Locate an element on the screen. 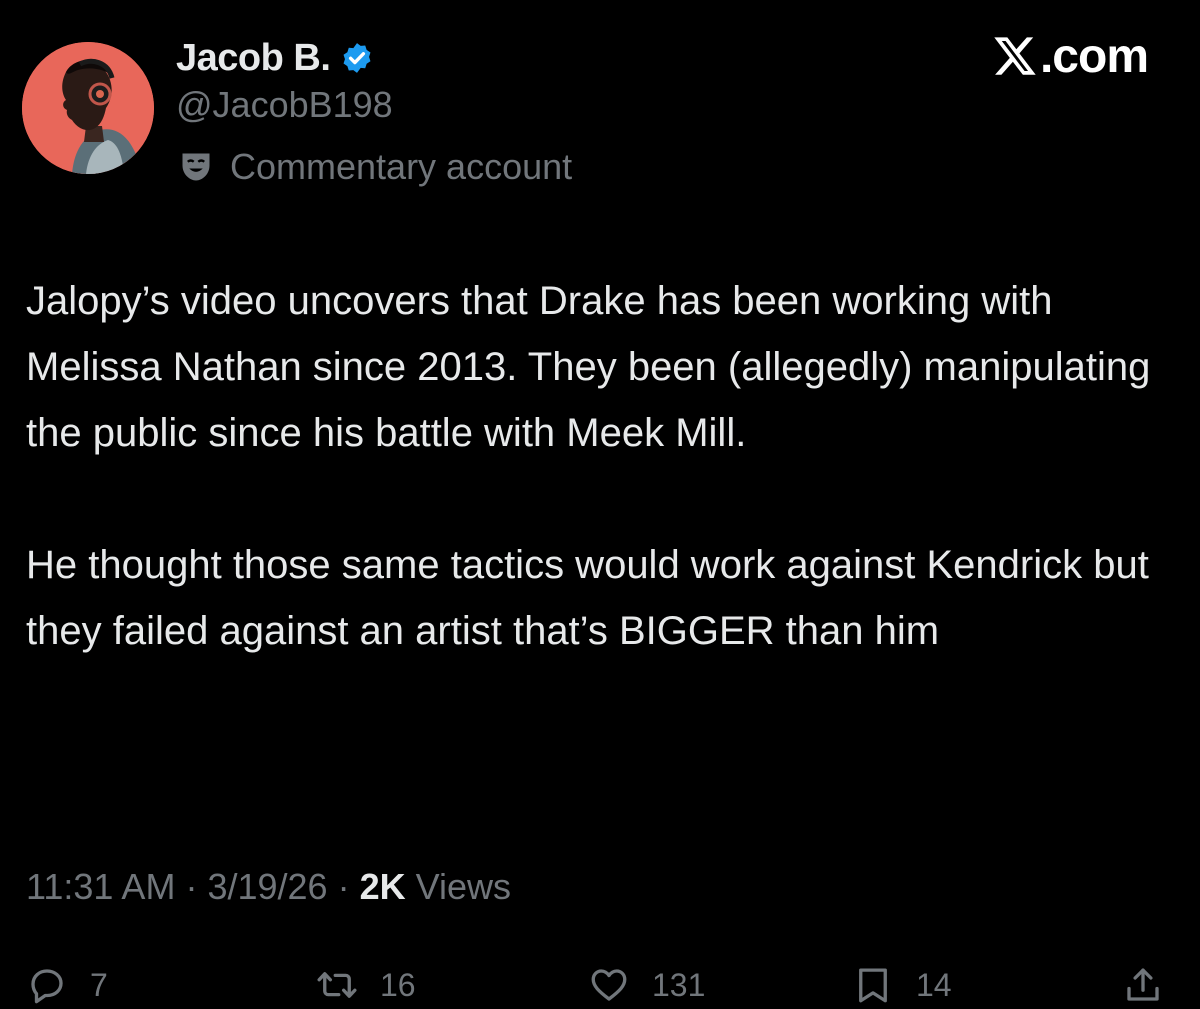  tweet-meta: 11:31 AM · 3/19/26 · 2K Views is located at coordinates (268, 887).